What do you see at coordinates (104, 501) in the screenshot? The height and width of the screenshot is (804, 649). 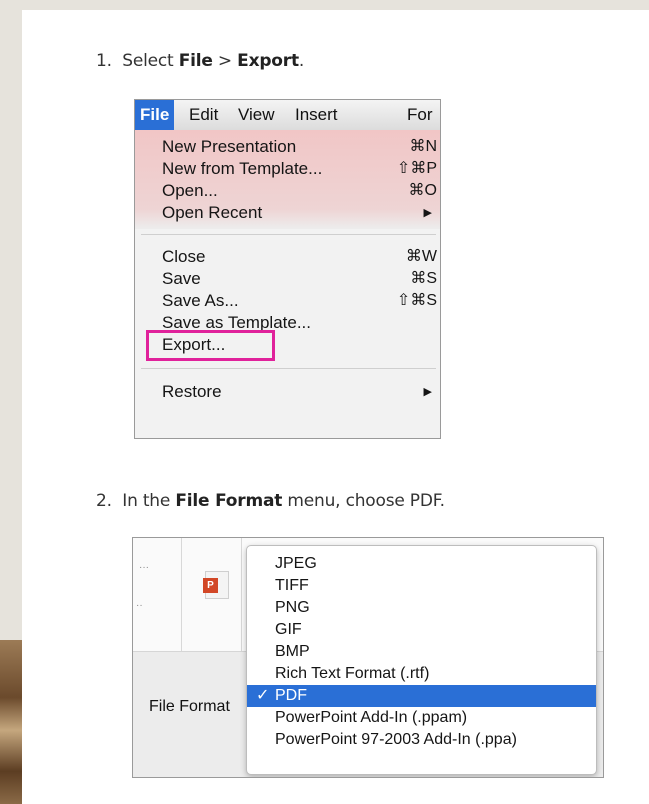 I see `step-number: 2.` at bounding box center [104, 501].